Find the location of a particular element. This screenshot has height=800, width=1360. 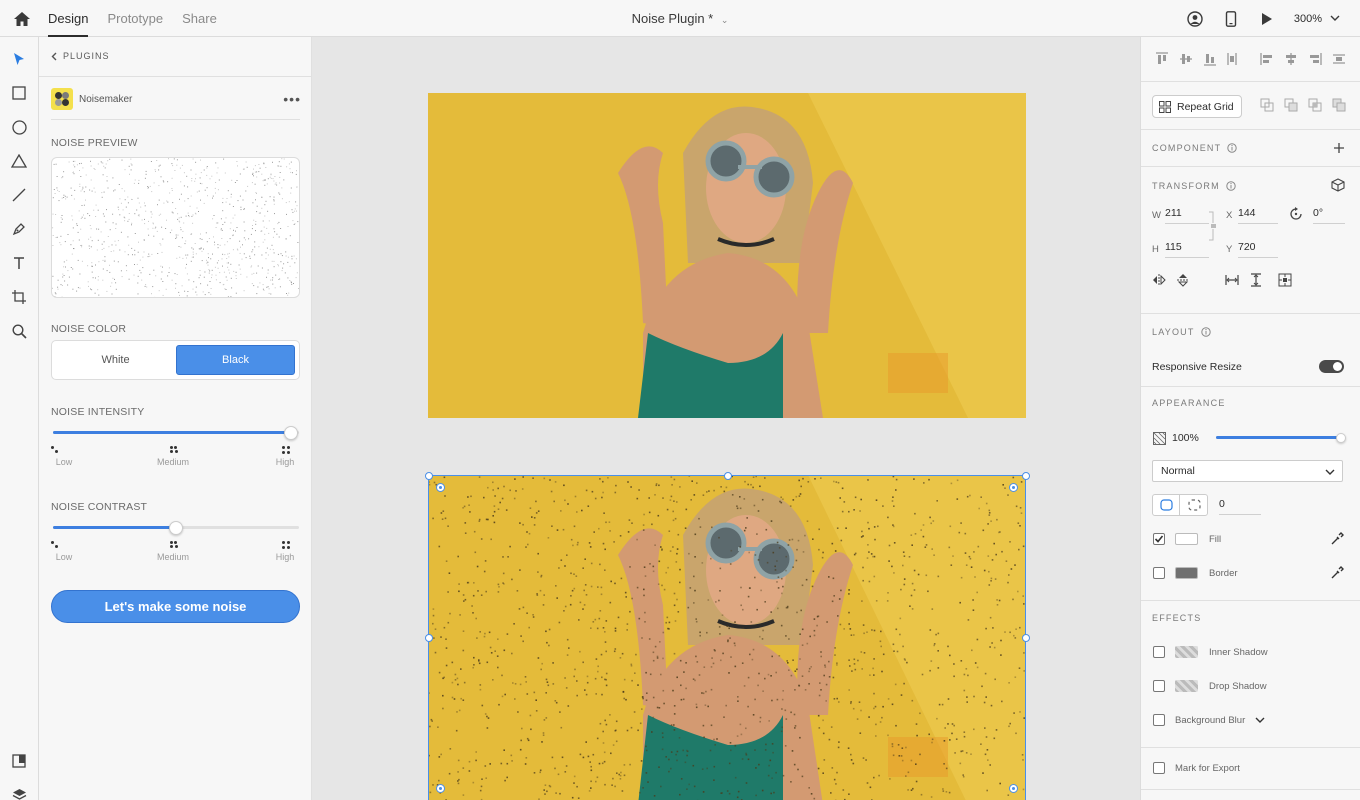

ellipse-icon is located at coordinates (19, 127).